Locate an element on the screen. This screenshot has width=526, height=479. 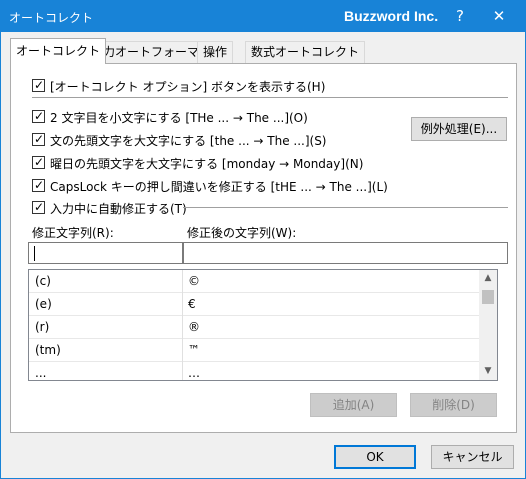
entry-from: (c) is located at coordinates (43, 281).